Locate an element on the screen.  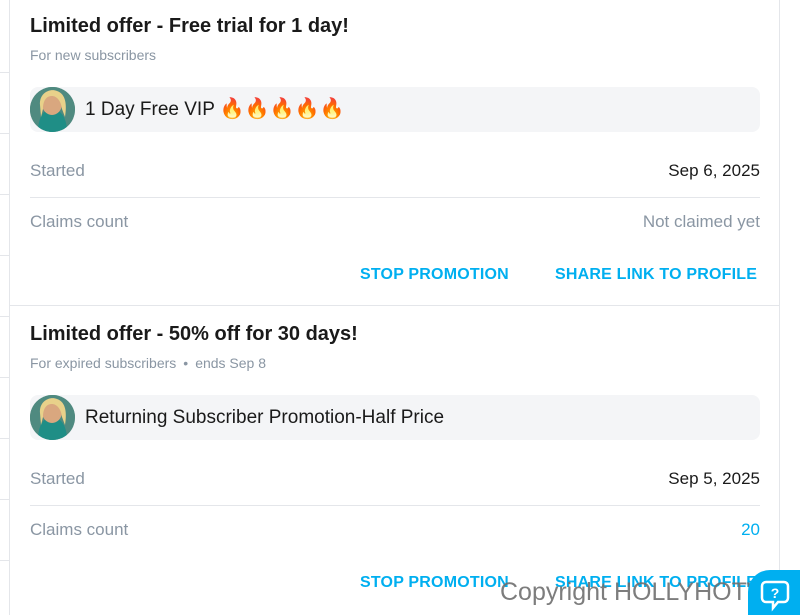
audience-text: For new subscribers is located at coordinates (93, 55).